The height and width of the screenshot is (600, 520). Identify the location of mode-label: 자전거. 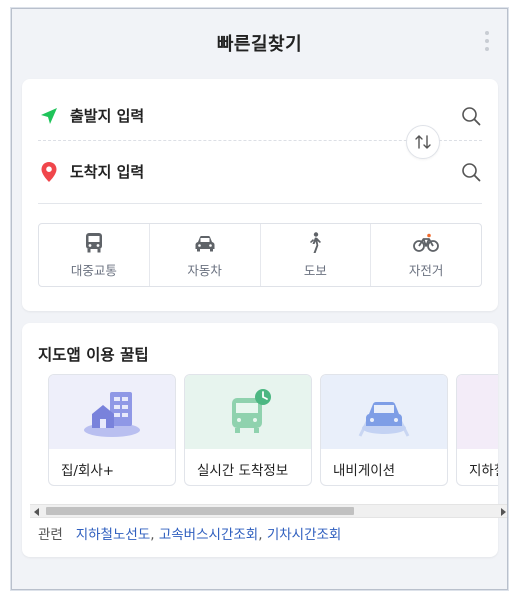
(426, 270).